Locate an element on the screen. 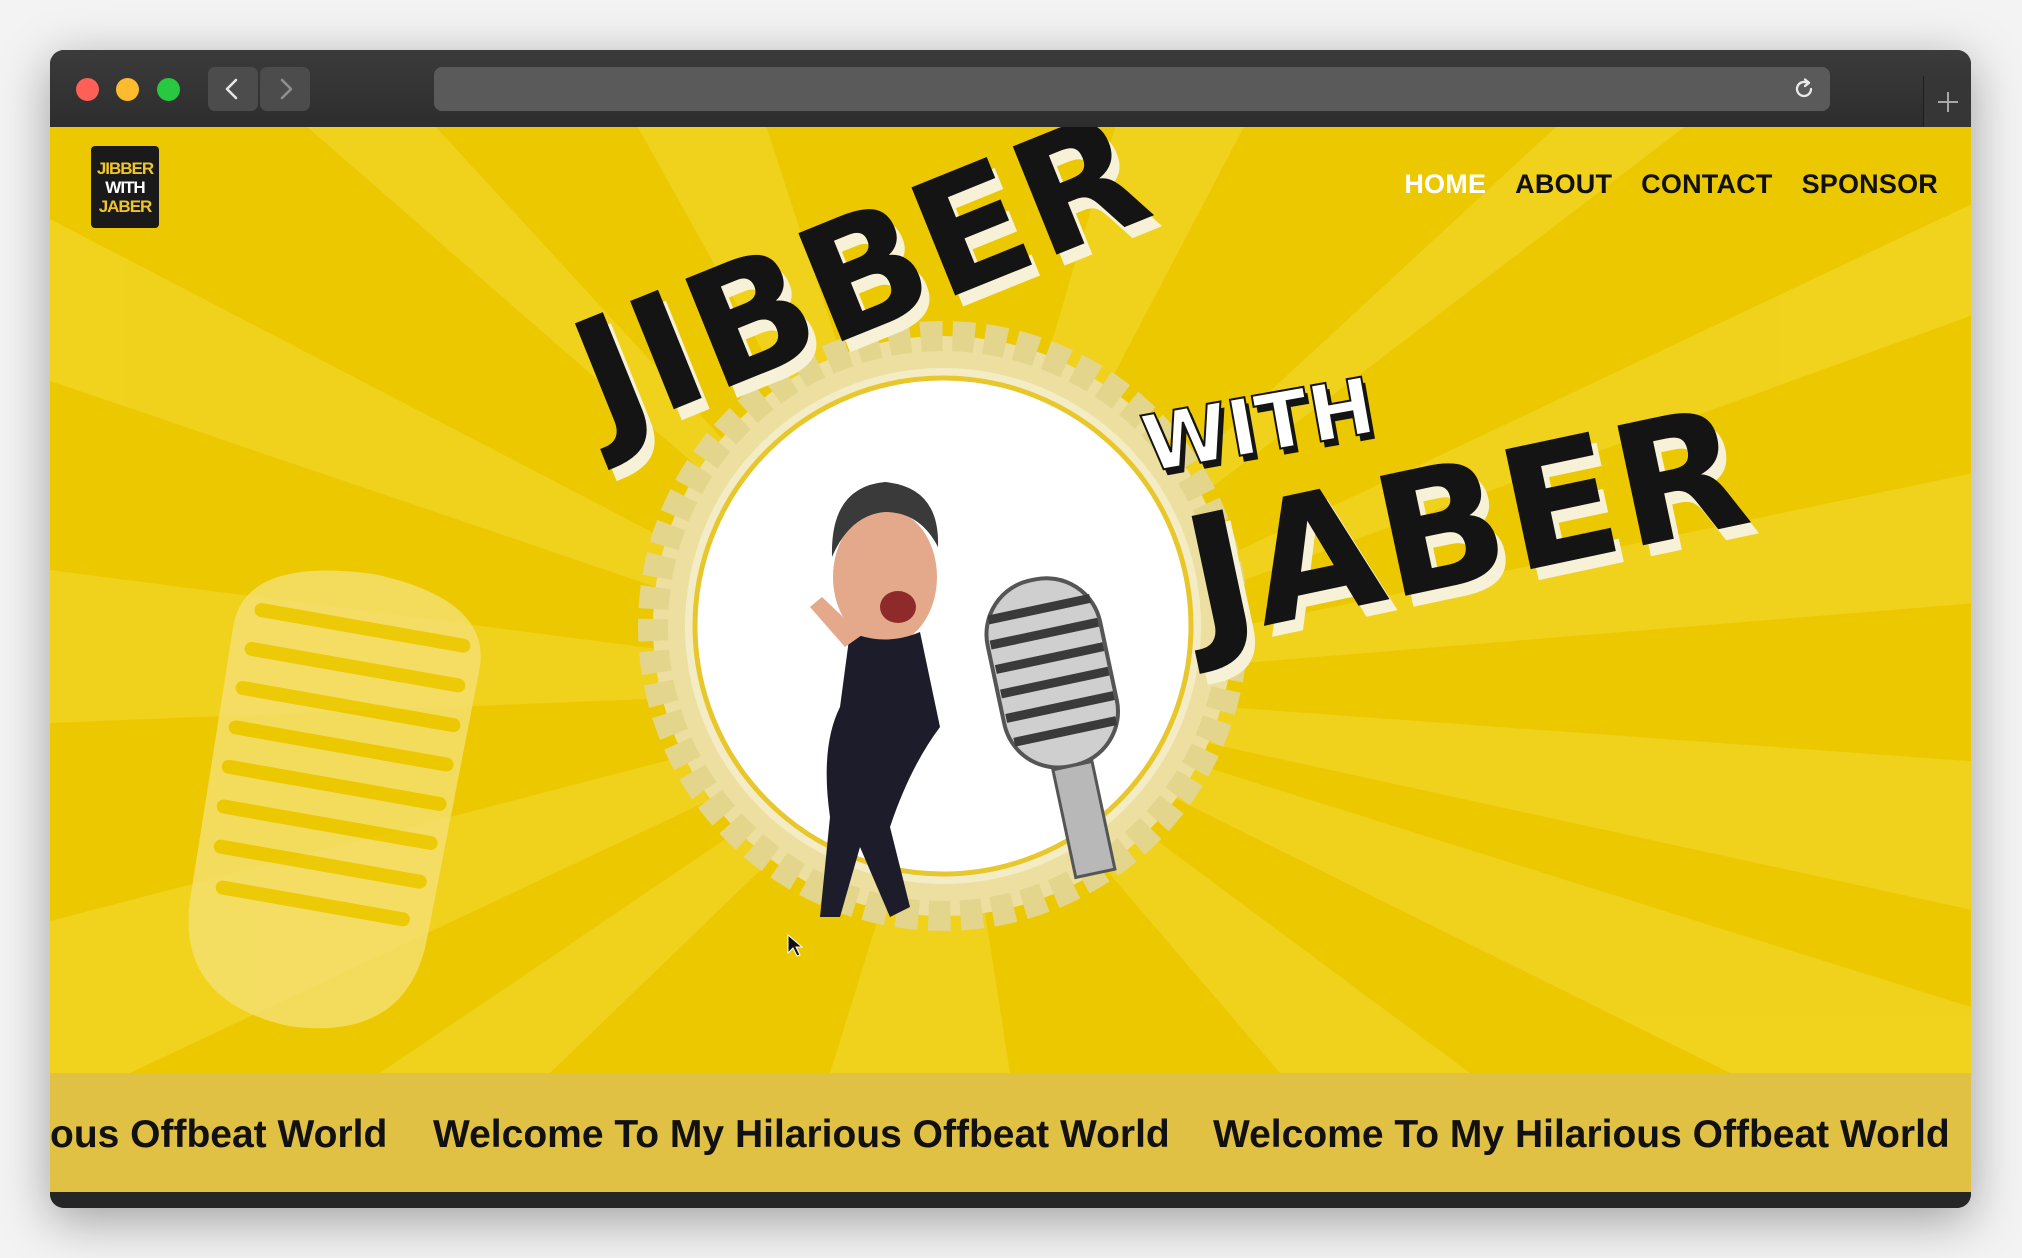 This screenshot has width=2022, height=1258. mouse-cursor-icon is located at coordinates (795, 945).